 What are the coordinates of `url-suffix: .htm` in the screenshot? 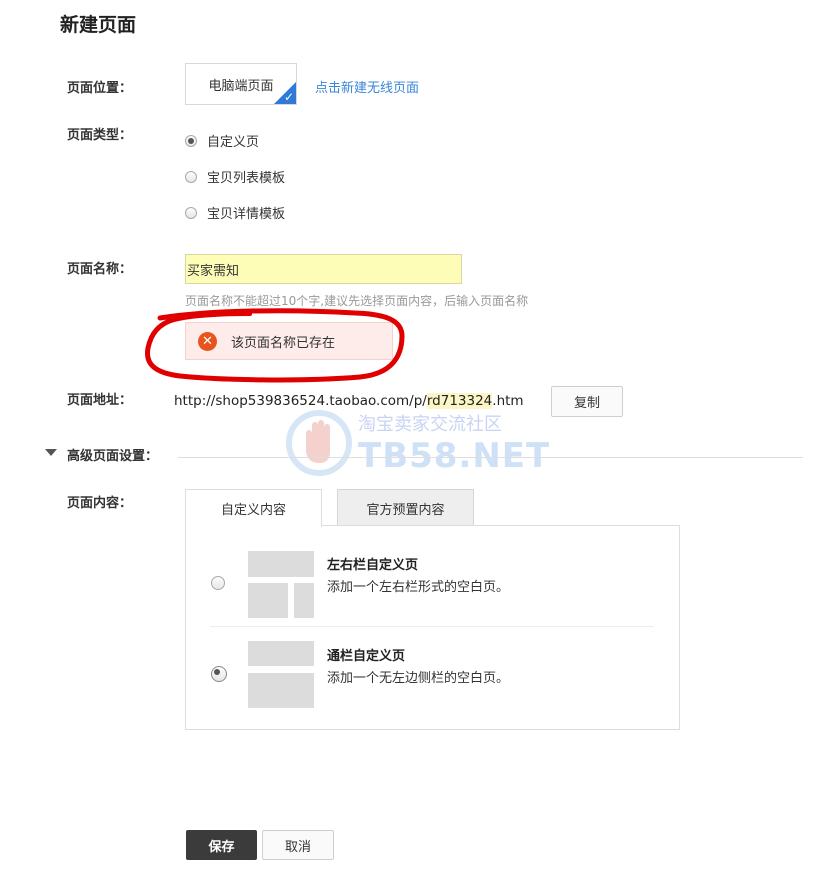 It's located at (508, 401).